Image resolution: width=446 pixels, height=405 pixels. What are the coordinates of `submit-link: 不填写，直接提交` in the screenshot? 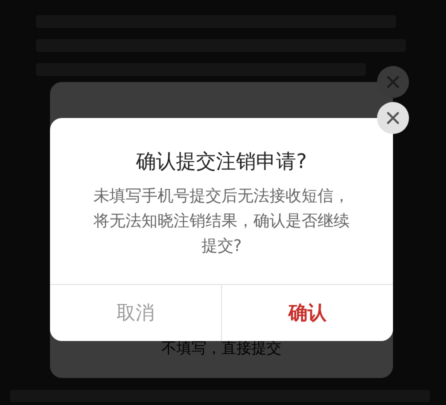 It's located at (222, 348).